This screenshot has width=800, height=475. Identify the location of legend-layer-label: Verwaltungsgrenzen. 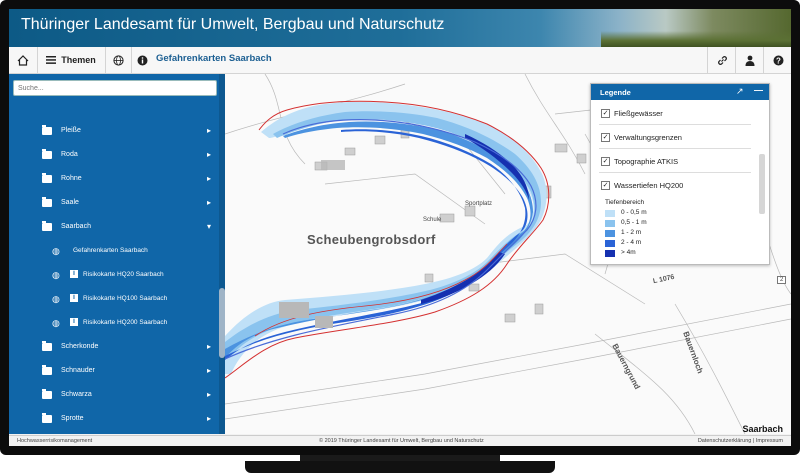
(648, 137).